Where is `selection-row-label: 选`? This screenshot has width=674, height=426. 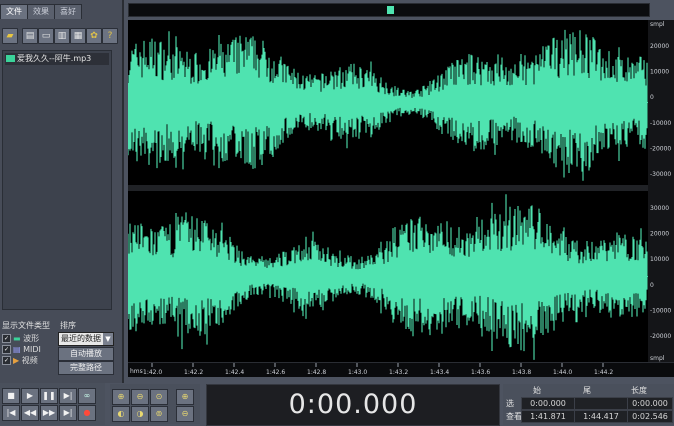 selection-row-label: 选 is located at coordinates (510, 403).